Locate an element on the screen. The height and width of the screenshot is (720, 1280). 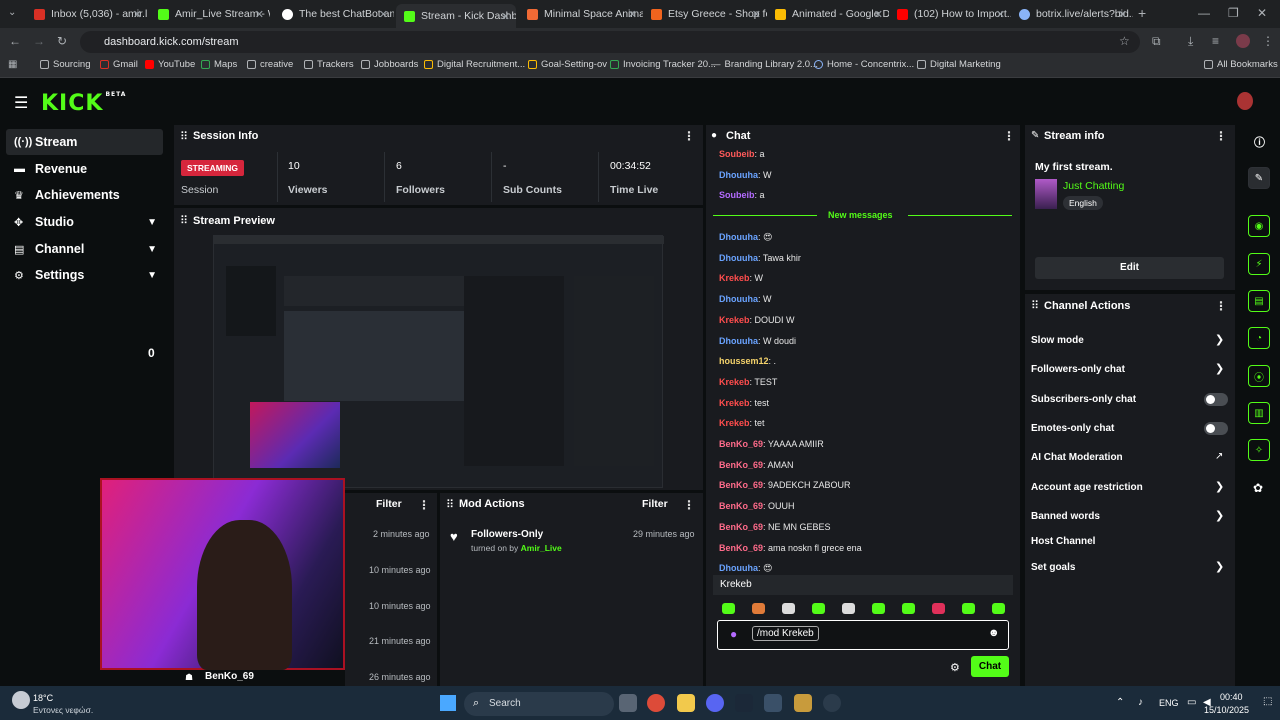
layout-rail-icon: ▥ is located at coordinates (1259, 413).